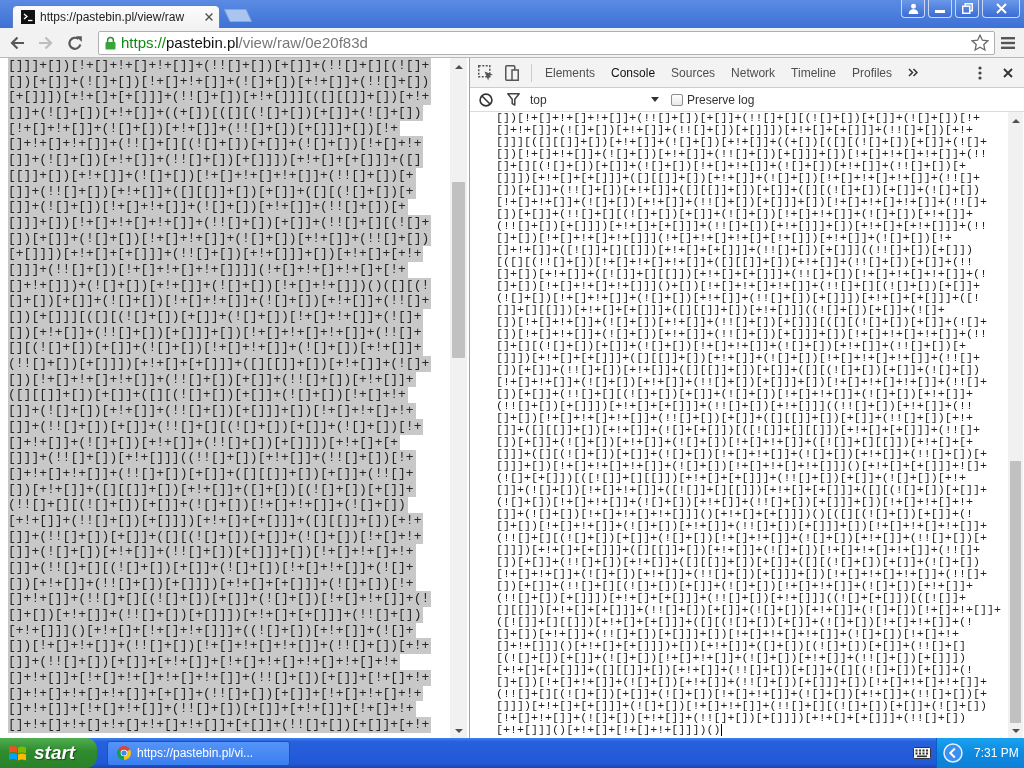 Image resolution: width=1024 pixels, height=768 pixels. Describe the element at coordinates (731, 478) in the screenshot. I see `code-line: (![]+[+[]])[([![]]+[][[]])[+!+[]+[+[]]]+(!![]+[])[+[]]+(![]+[])[+!+` at that location.